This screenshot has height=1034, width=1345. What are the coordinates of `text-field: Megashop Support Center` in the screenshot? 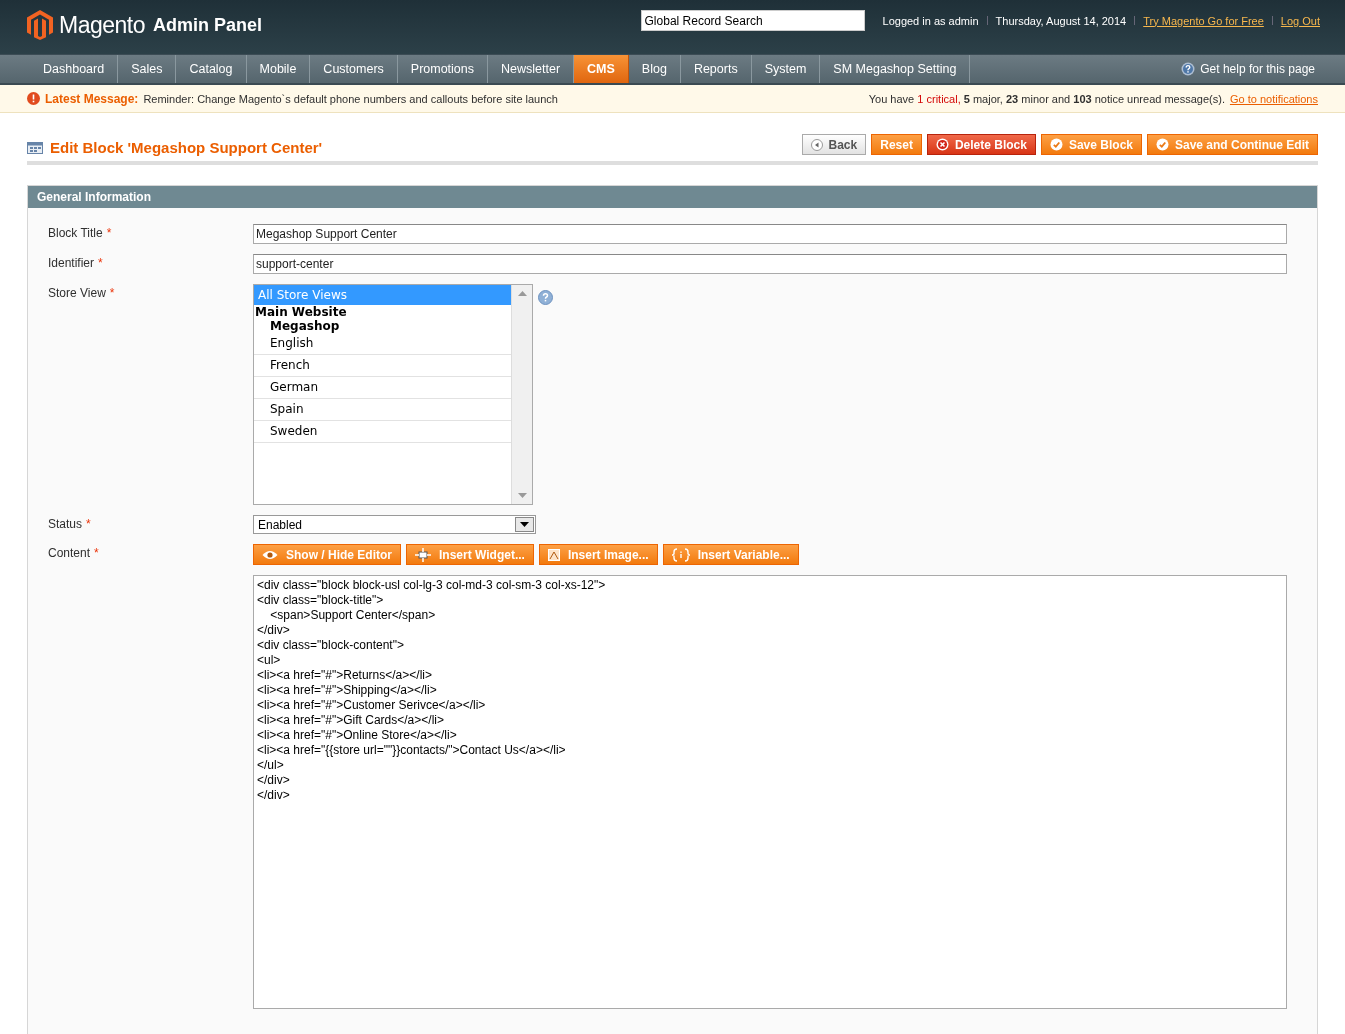 It's located at (770, 234).